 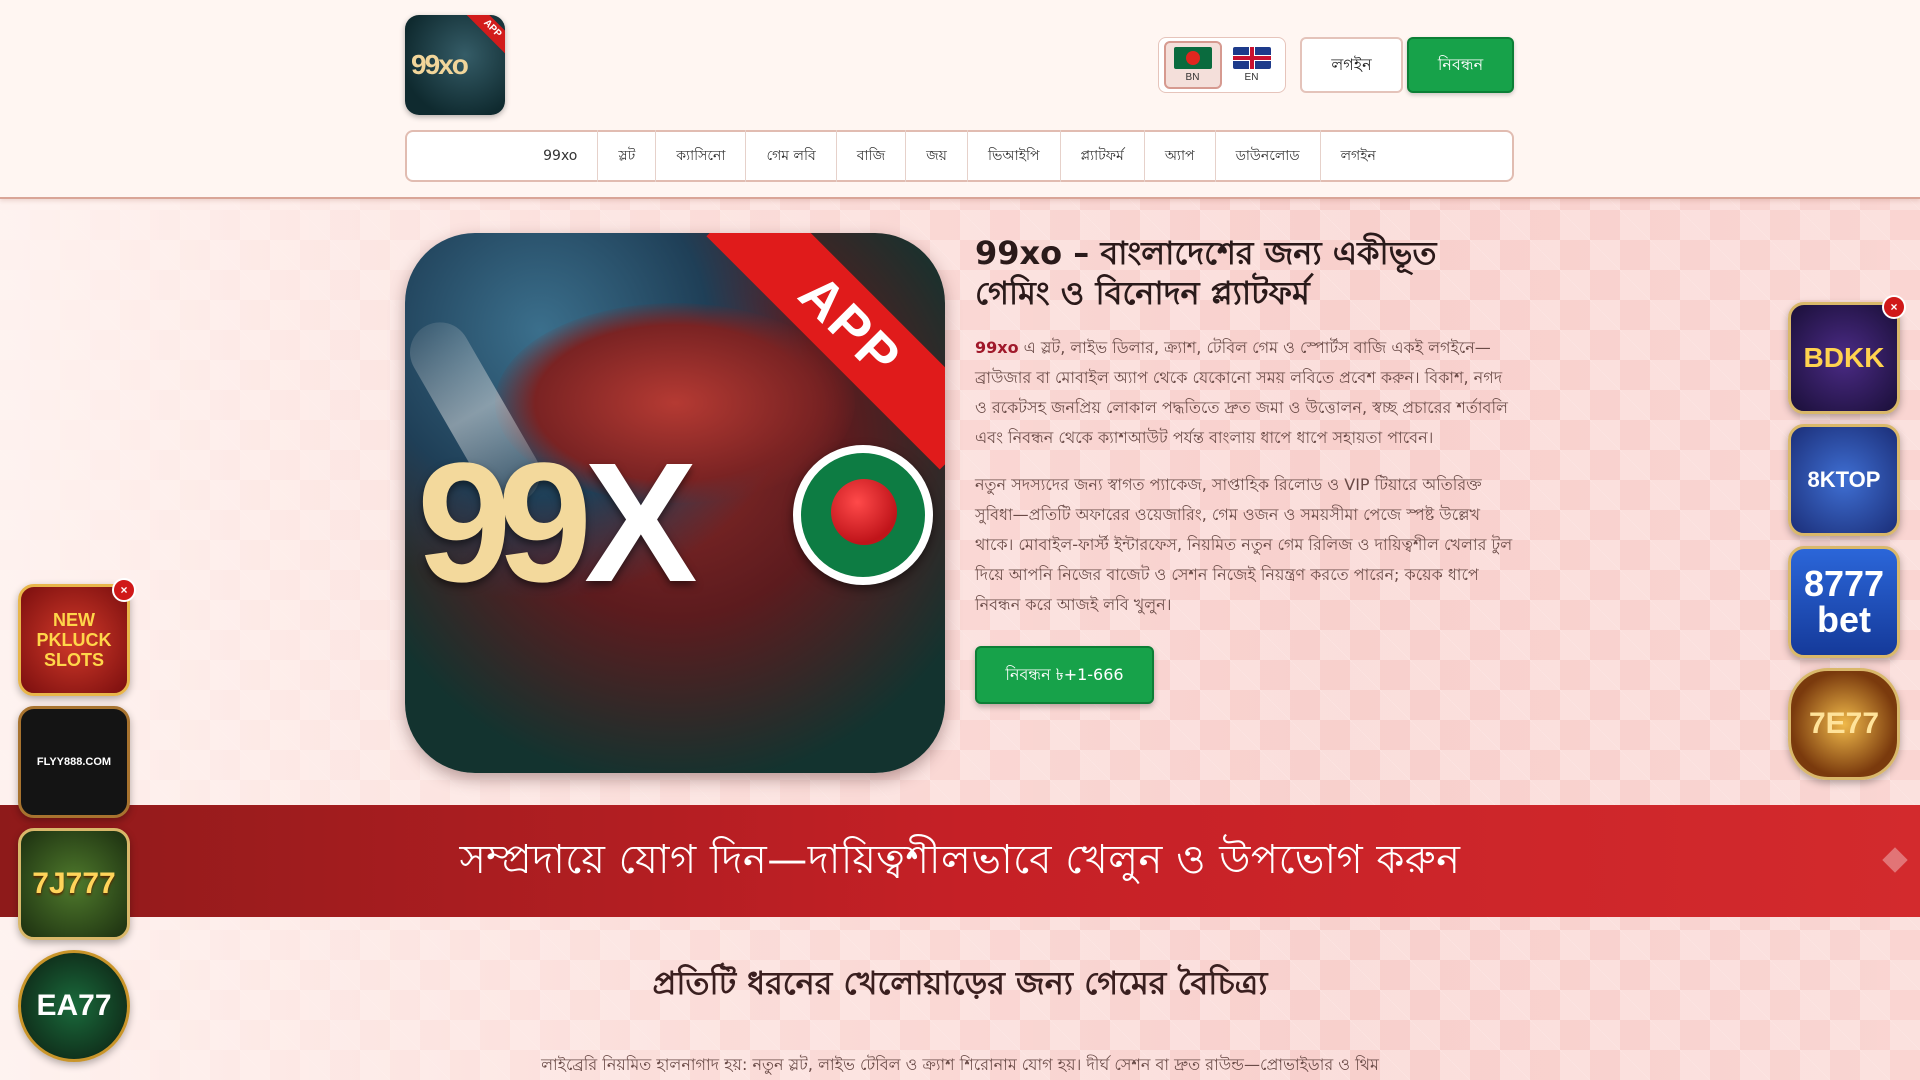 I want to click on nav-item-slots: স্লট, so click(x=627, y=156).